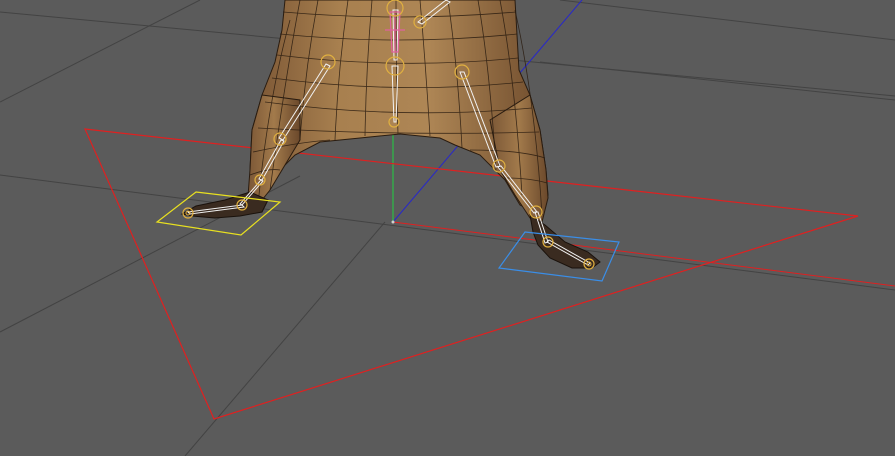 The width and height of the screenshot is (895, 456). I want to click on right-foot-mesh, so click(565, 241).